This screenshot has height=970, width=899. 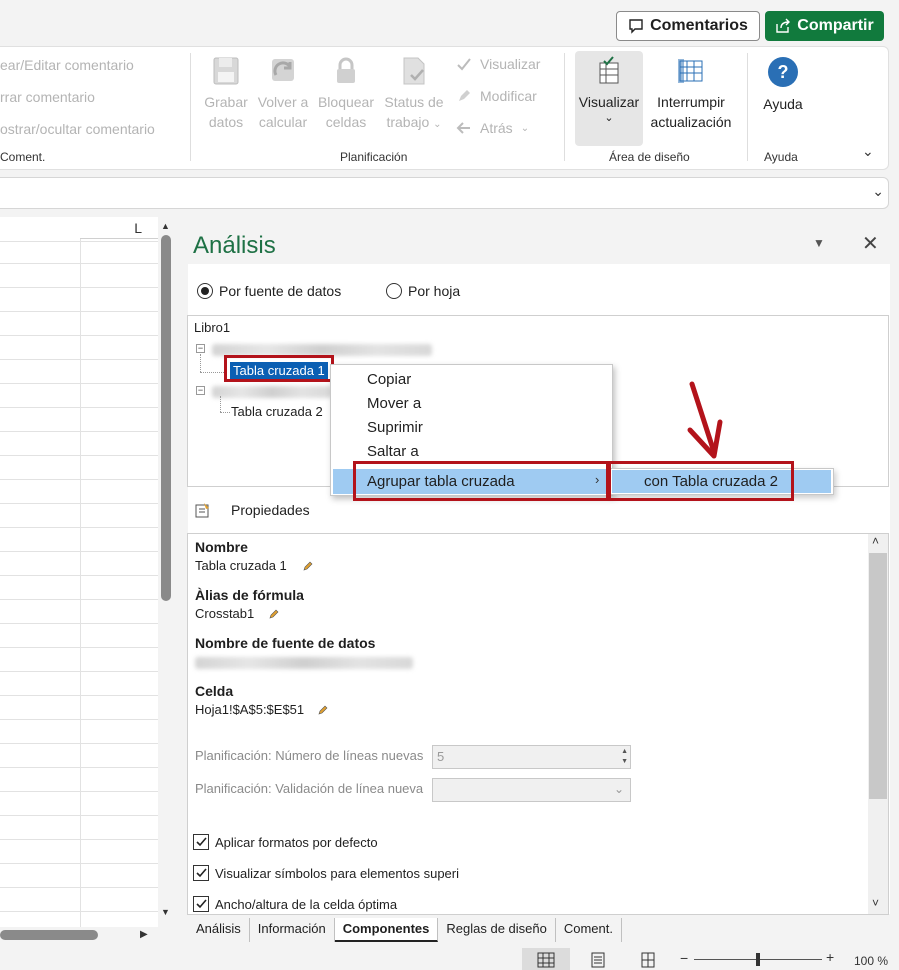 I want to click on highlight-box-group-item, so click(x=481, y=481).